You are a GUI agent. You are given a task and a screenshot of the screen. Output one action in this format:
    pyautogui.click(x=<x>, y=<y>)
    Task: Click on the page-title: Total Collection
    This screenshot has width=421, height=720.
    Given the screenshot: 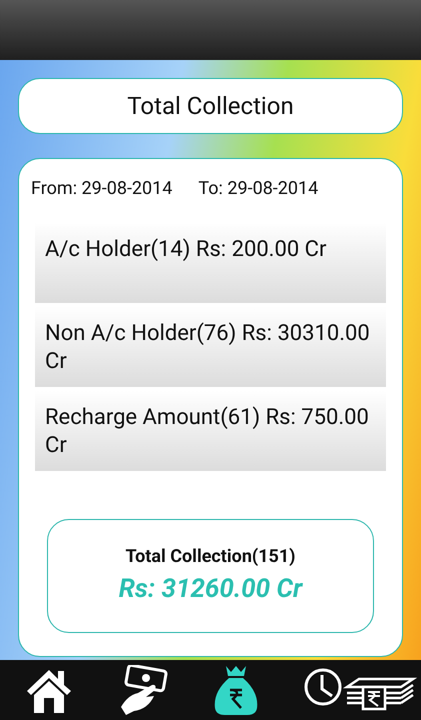 What is the action you would take?
    pyautogui.click(x=210, y=106)
    